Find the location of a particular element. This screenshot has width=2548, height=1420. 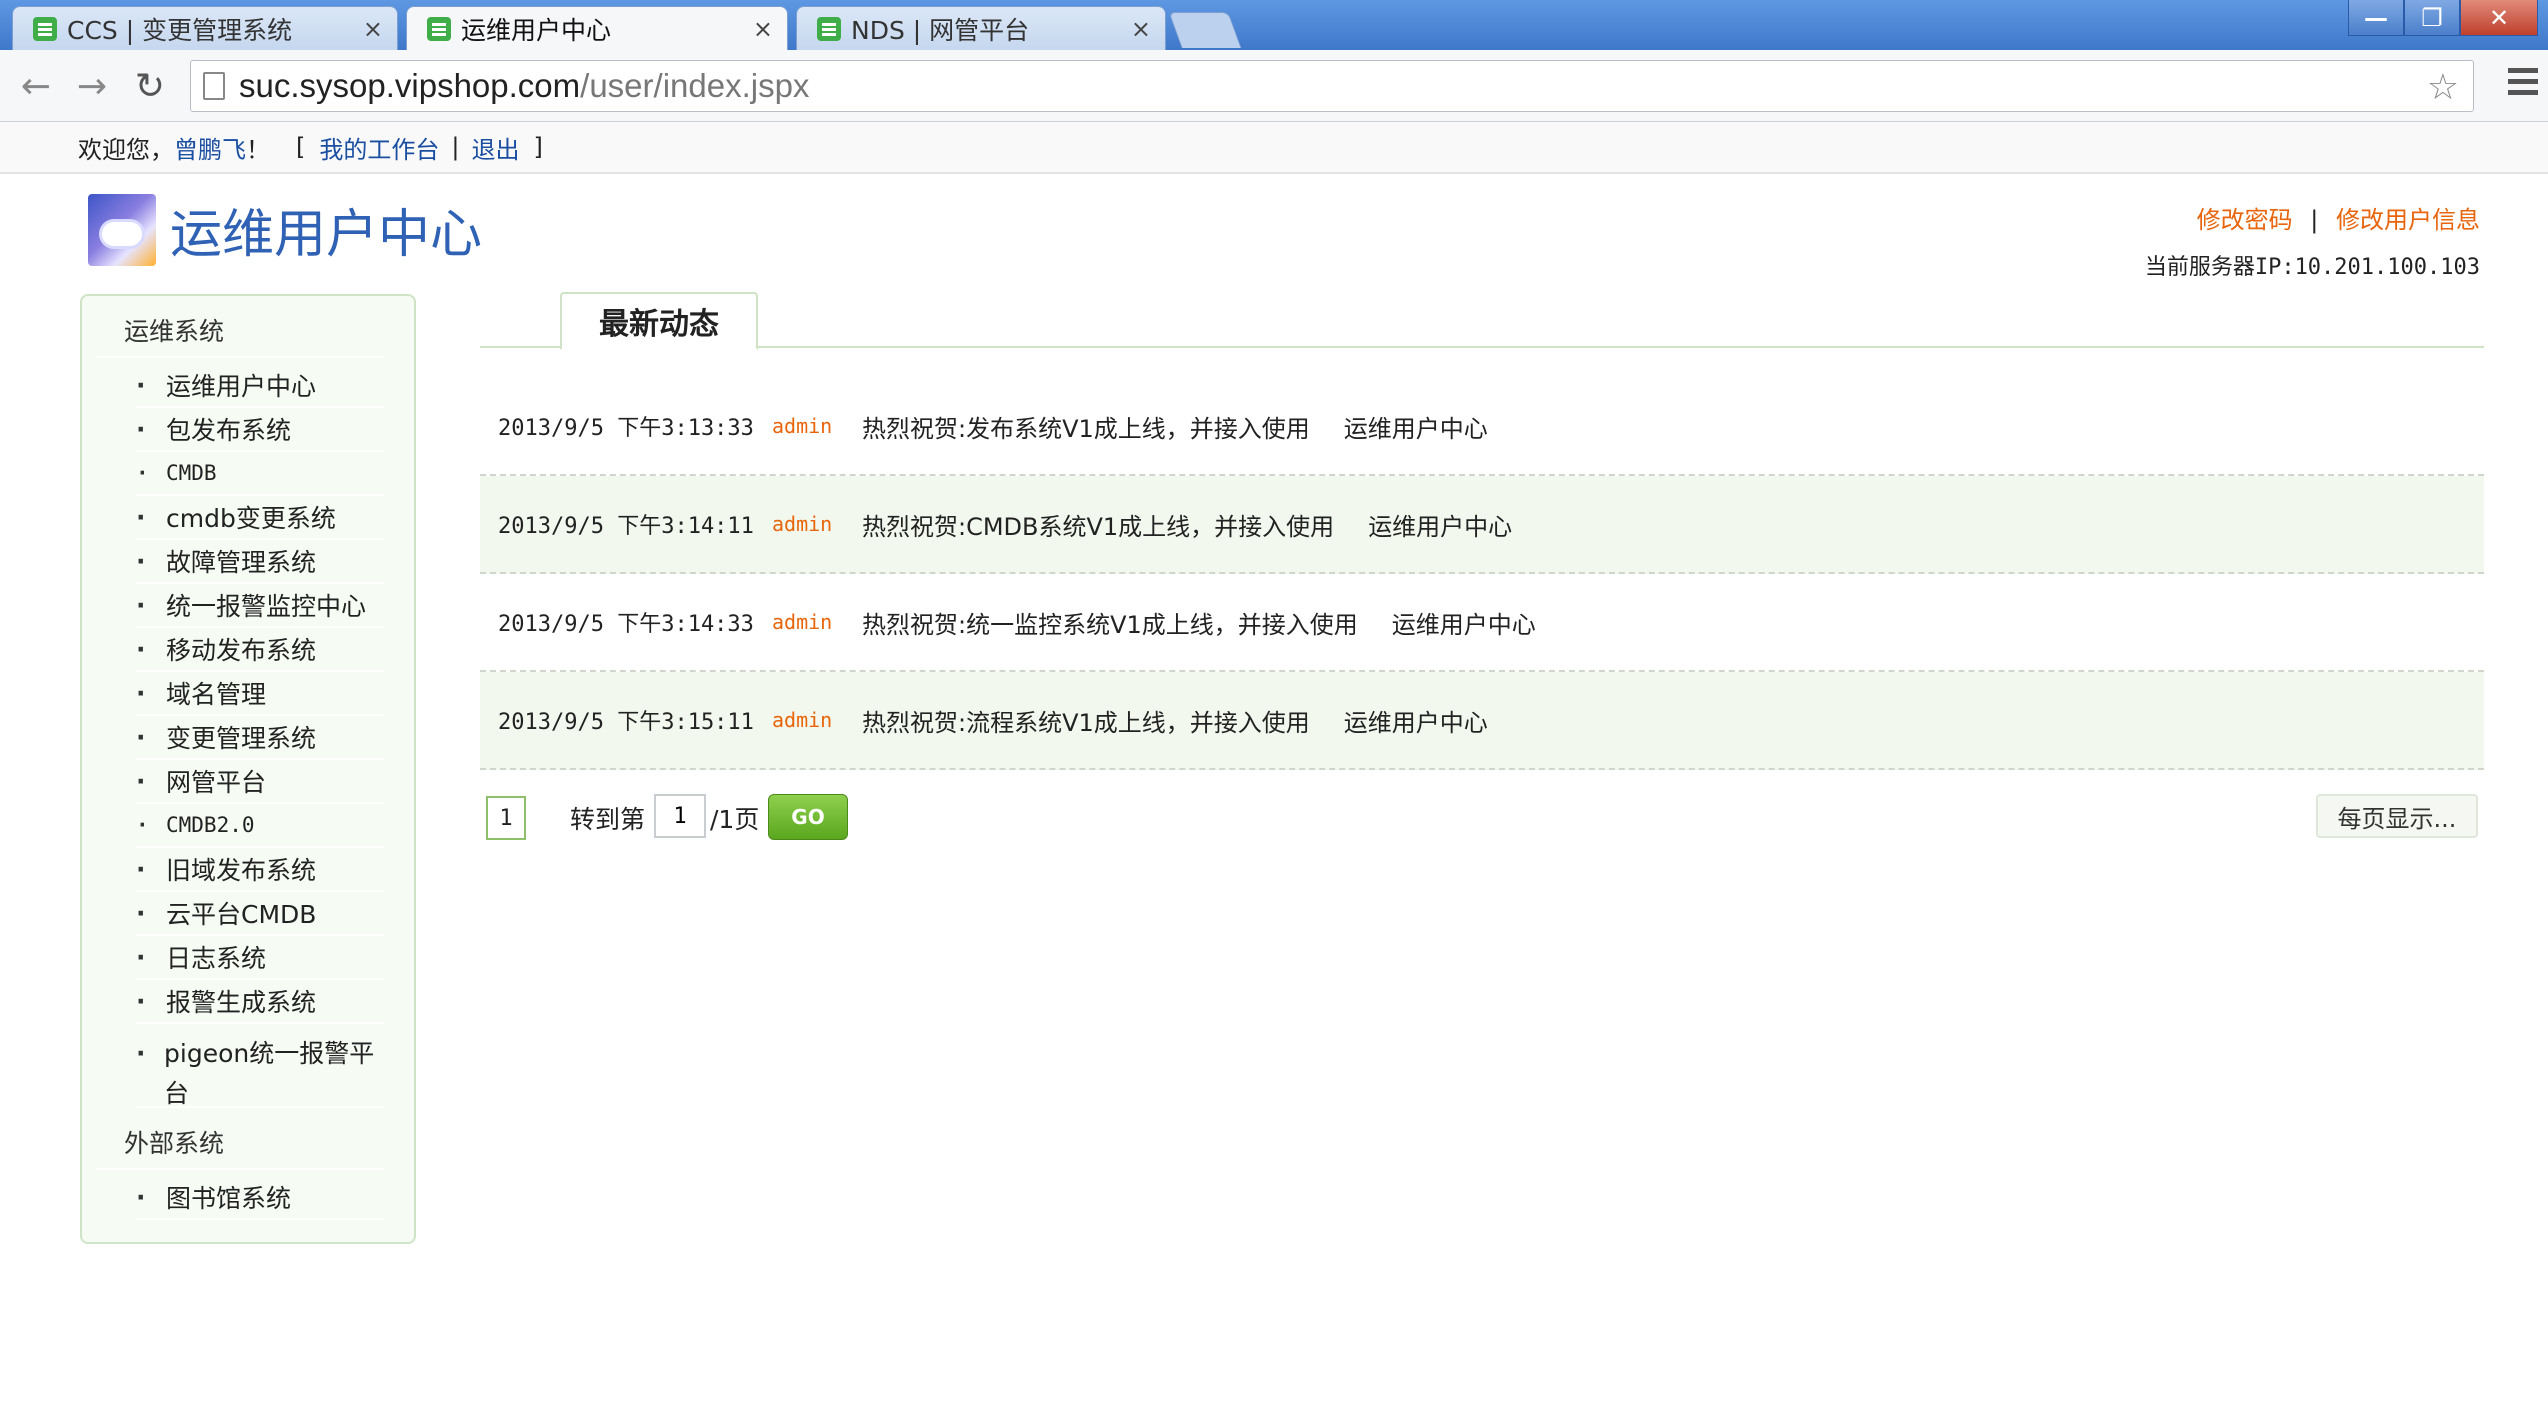

sidebar-item-user-center: 运维用户中心 is located at coordinates (260, 386).